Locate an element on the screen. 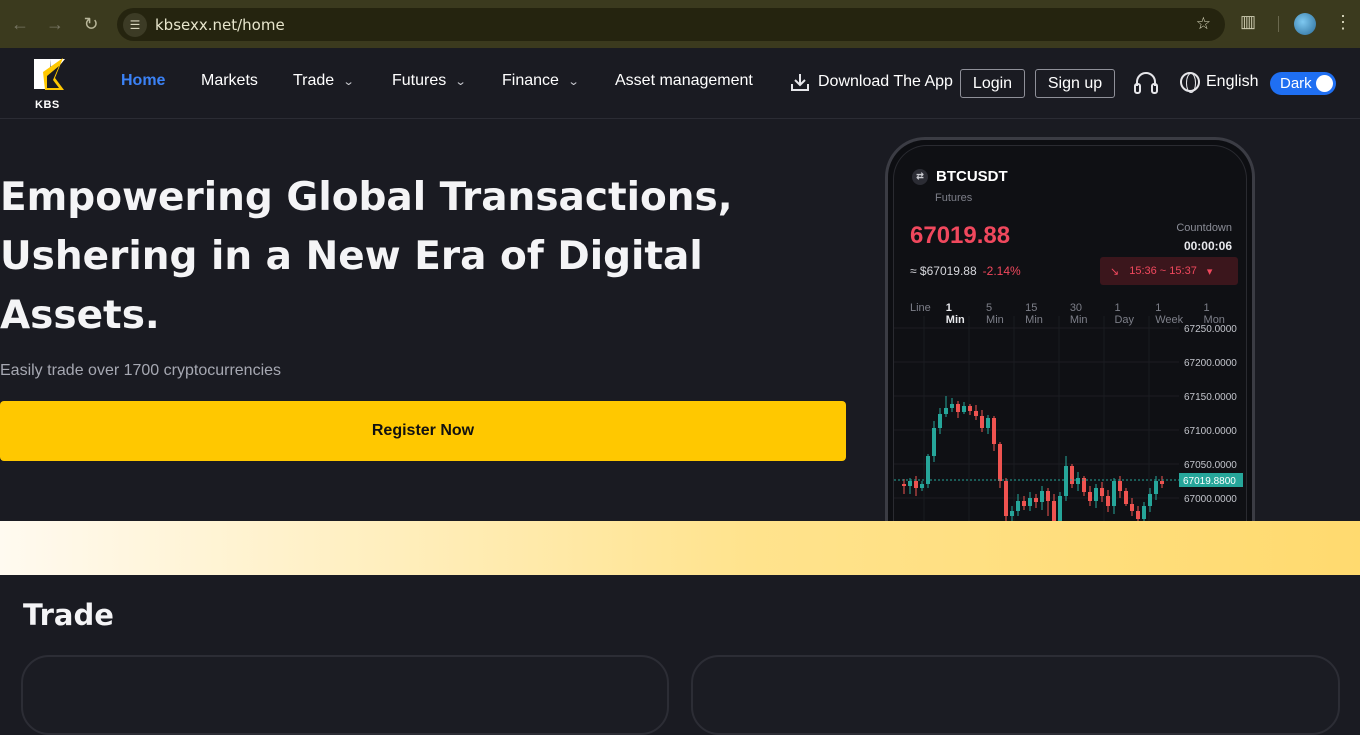 This screenshot has height=735, width=1360. headset-icon is located at coordinates (1146, 83).